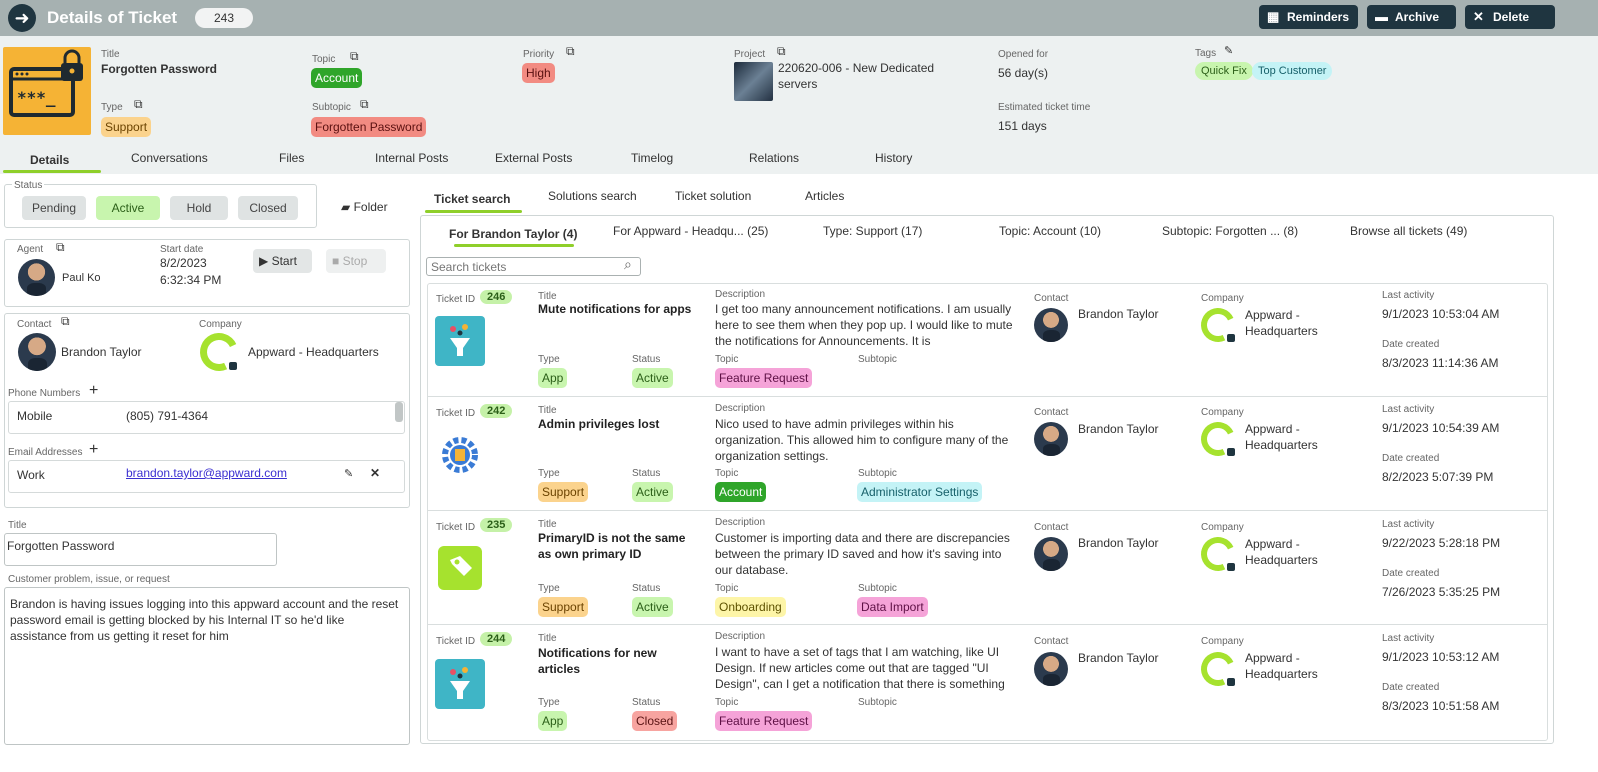 The image size is (1598, 772). I want to click on contact-label: Contact, so click(34, 324).